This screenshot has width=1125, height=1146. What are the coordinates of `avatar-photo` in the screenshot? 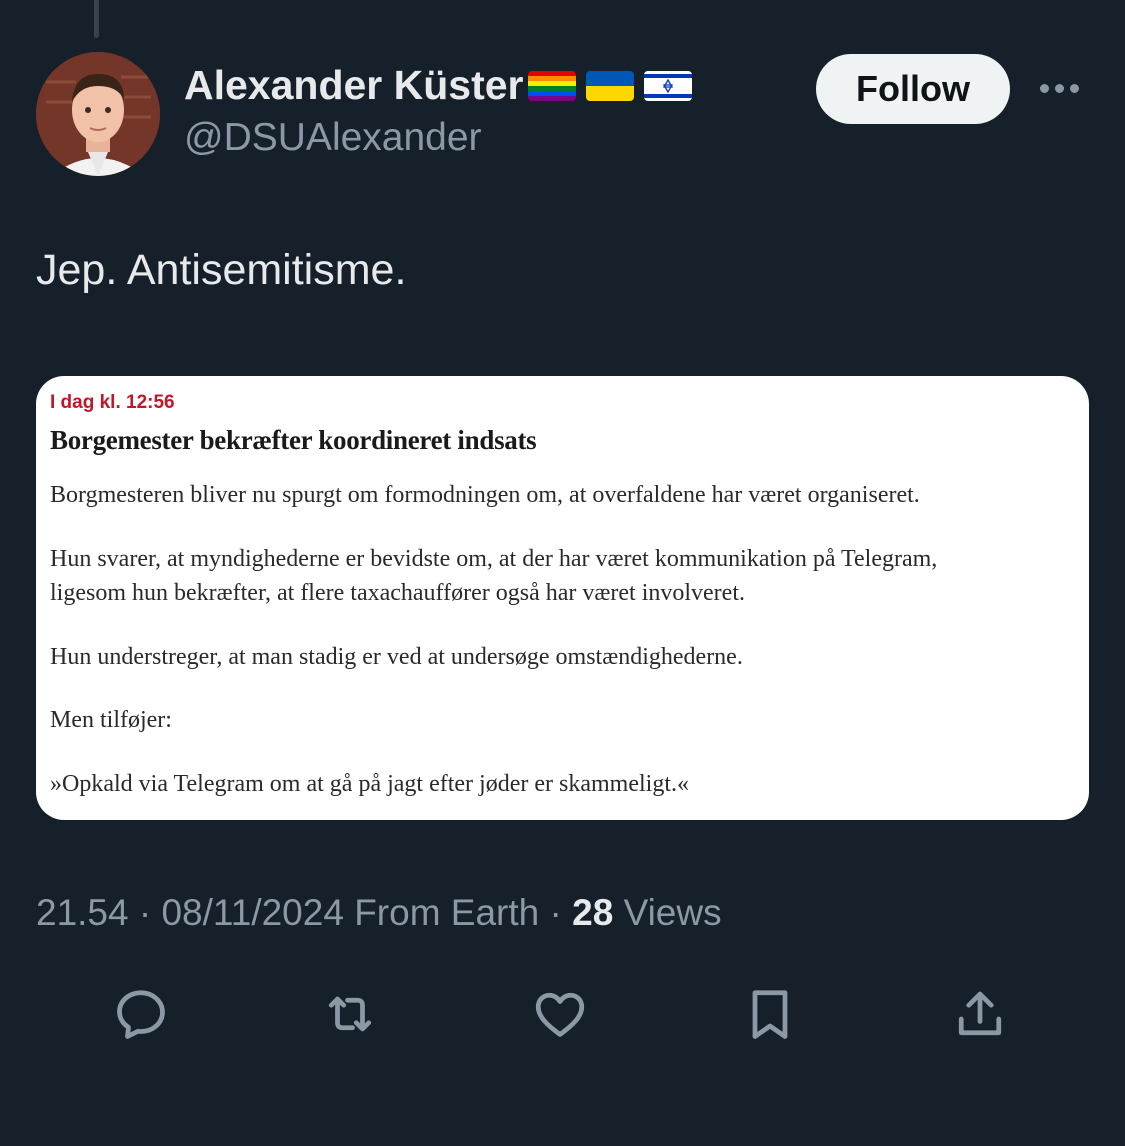 It's located at (98, 114).